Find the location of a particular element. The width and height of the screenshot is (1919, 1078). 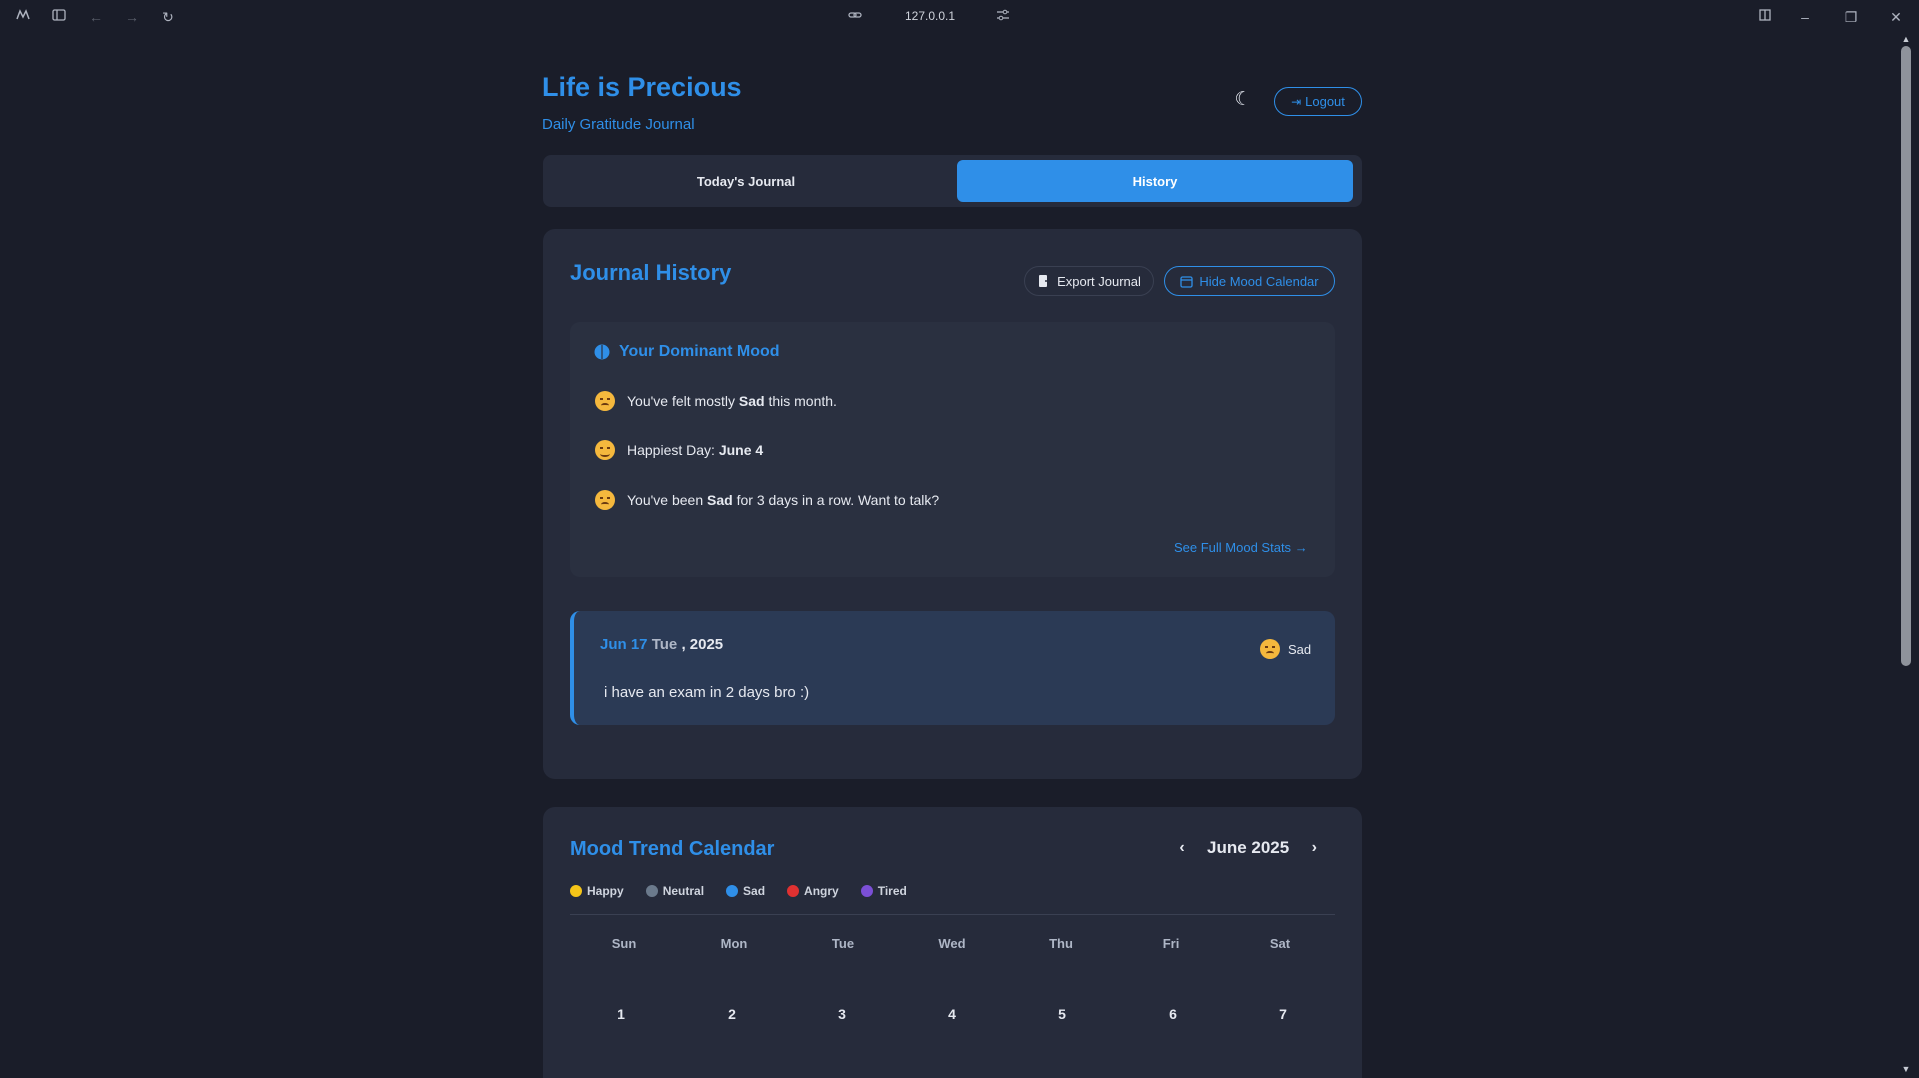

happy-face-icon is located at coordinates (605, 450).